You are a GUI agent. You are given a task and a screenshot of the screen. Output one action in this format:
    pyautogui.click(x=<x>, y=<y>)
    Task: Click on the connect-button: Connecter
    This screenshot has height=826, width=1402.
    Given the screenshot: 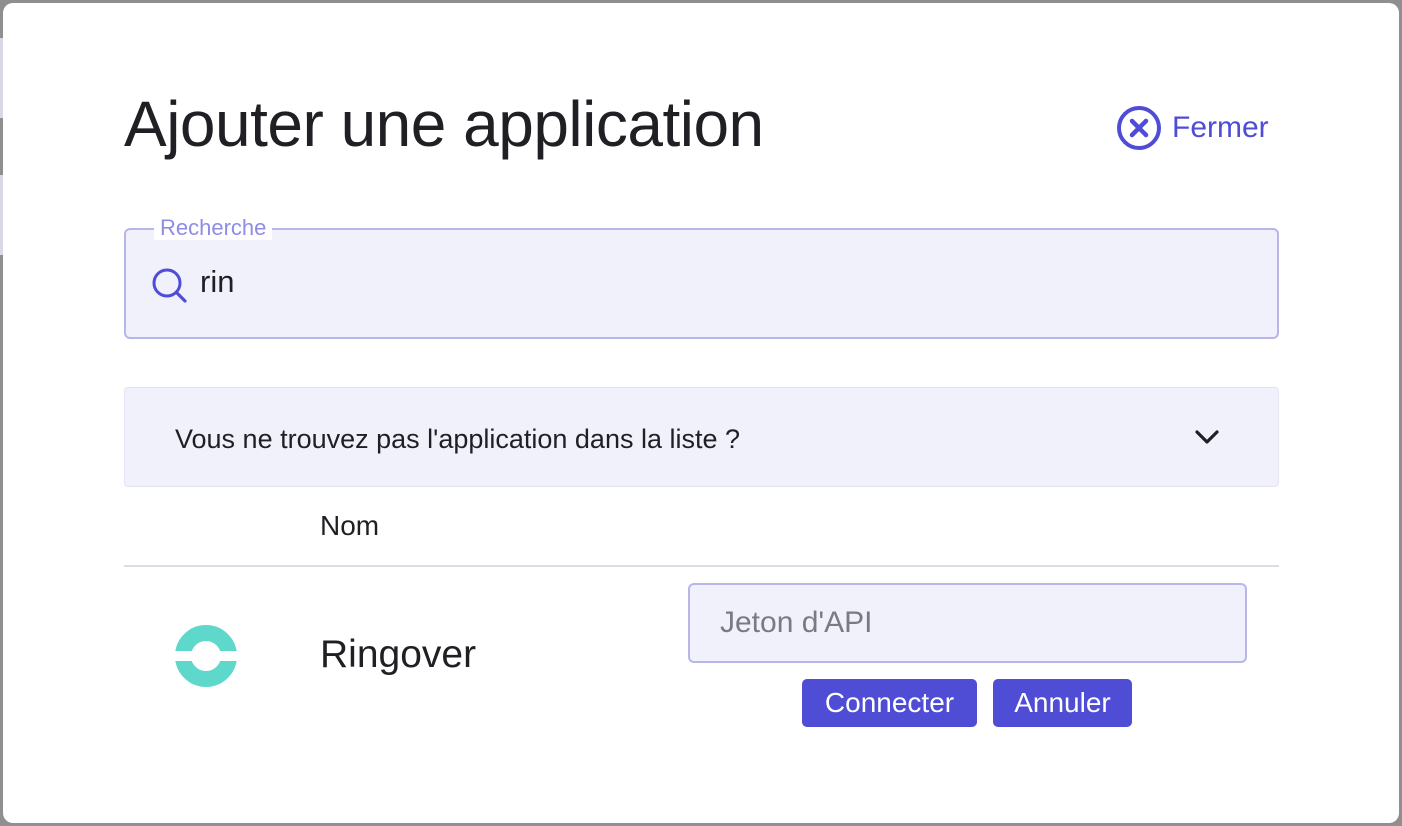 What is the action you would take?
    pyautogui.click(x=889, y=703)
    